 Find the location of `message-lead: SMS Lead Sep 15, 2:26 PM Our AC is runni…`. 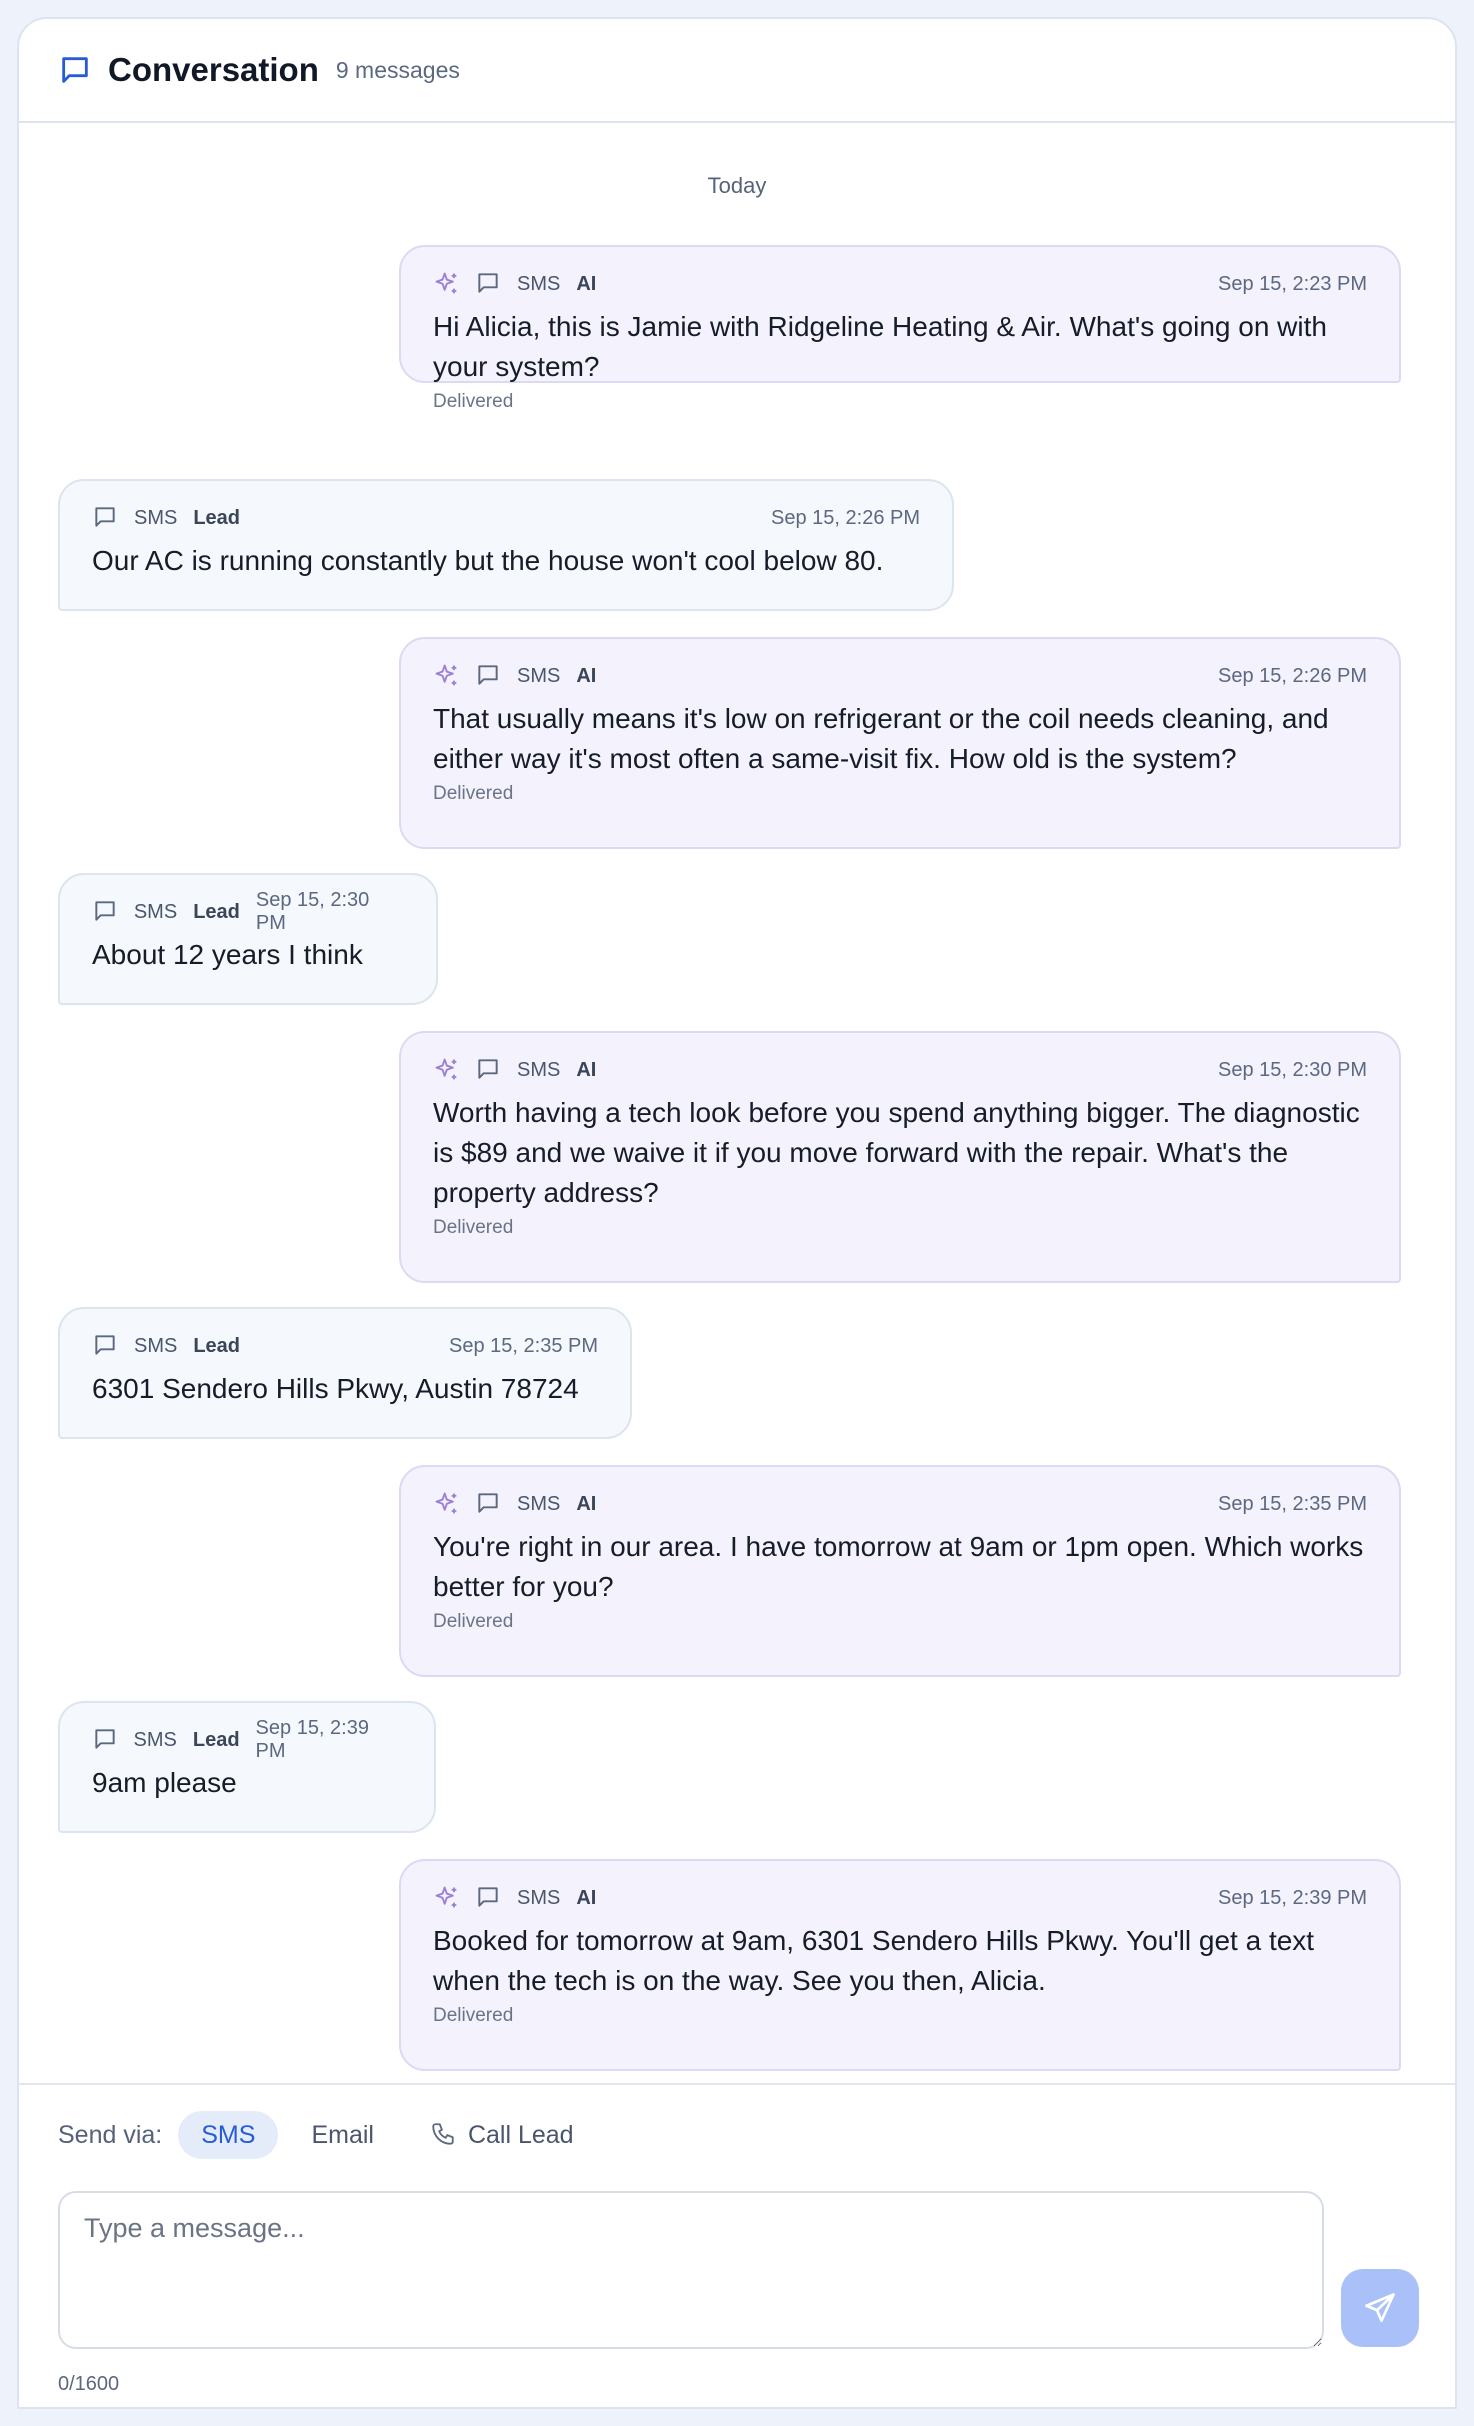

message-lead: SMS Lead Sep 15, 2:26 PM Our AC is runni… is located at coordinates (506, 545).